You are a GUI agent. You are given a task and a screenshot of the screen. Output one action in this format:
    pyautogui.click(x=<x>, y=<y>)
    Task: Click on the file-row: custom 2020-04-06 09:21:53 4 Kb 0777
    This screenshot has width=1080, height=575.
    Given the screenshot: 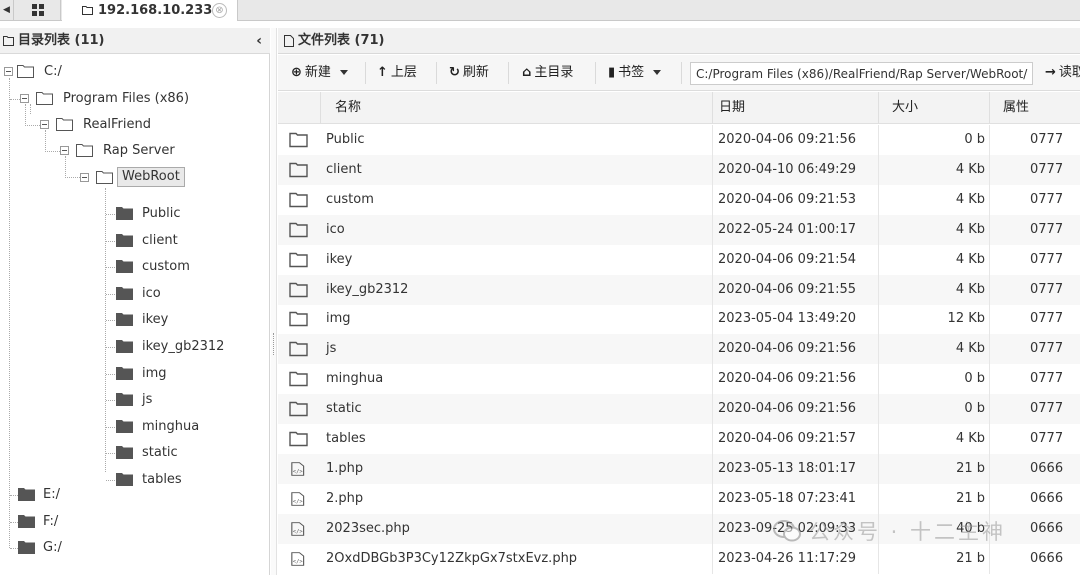 What is the action you would take?
    pyautogui.click(x=679, y=199)
    